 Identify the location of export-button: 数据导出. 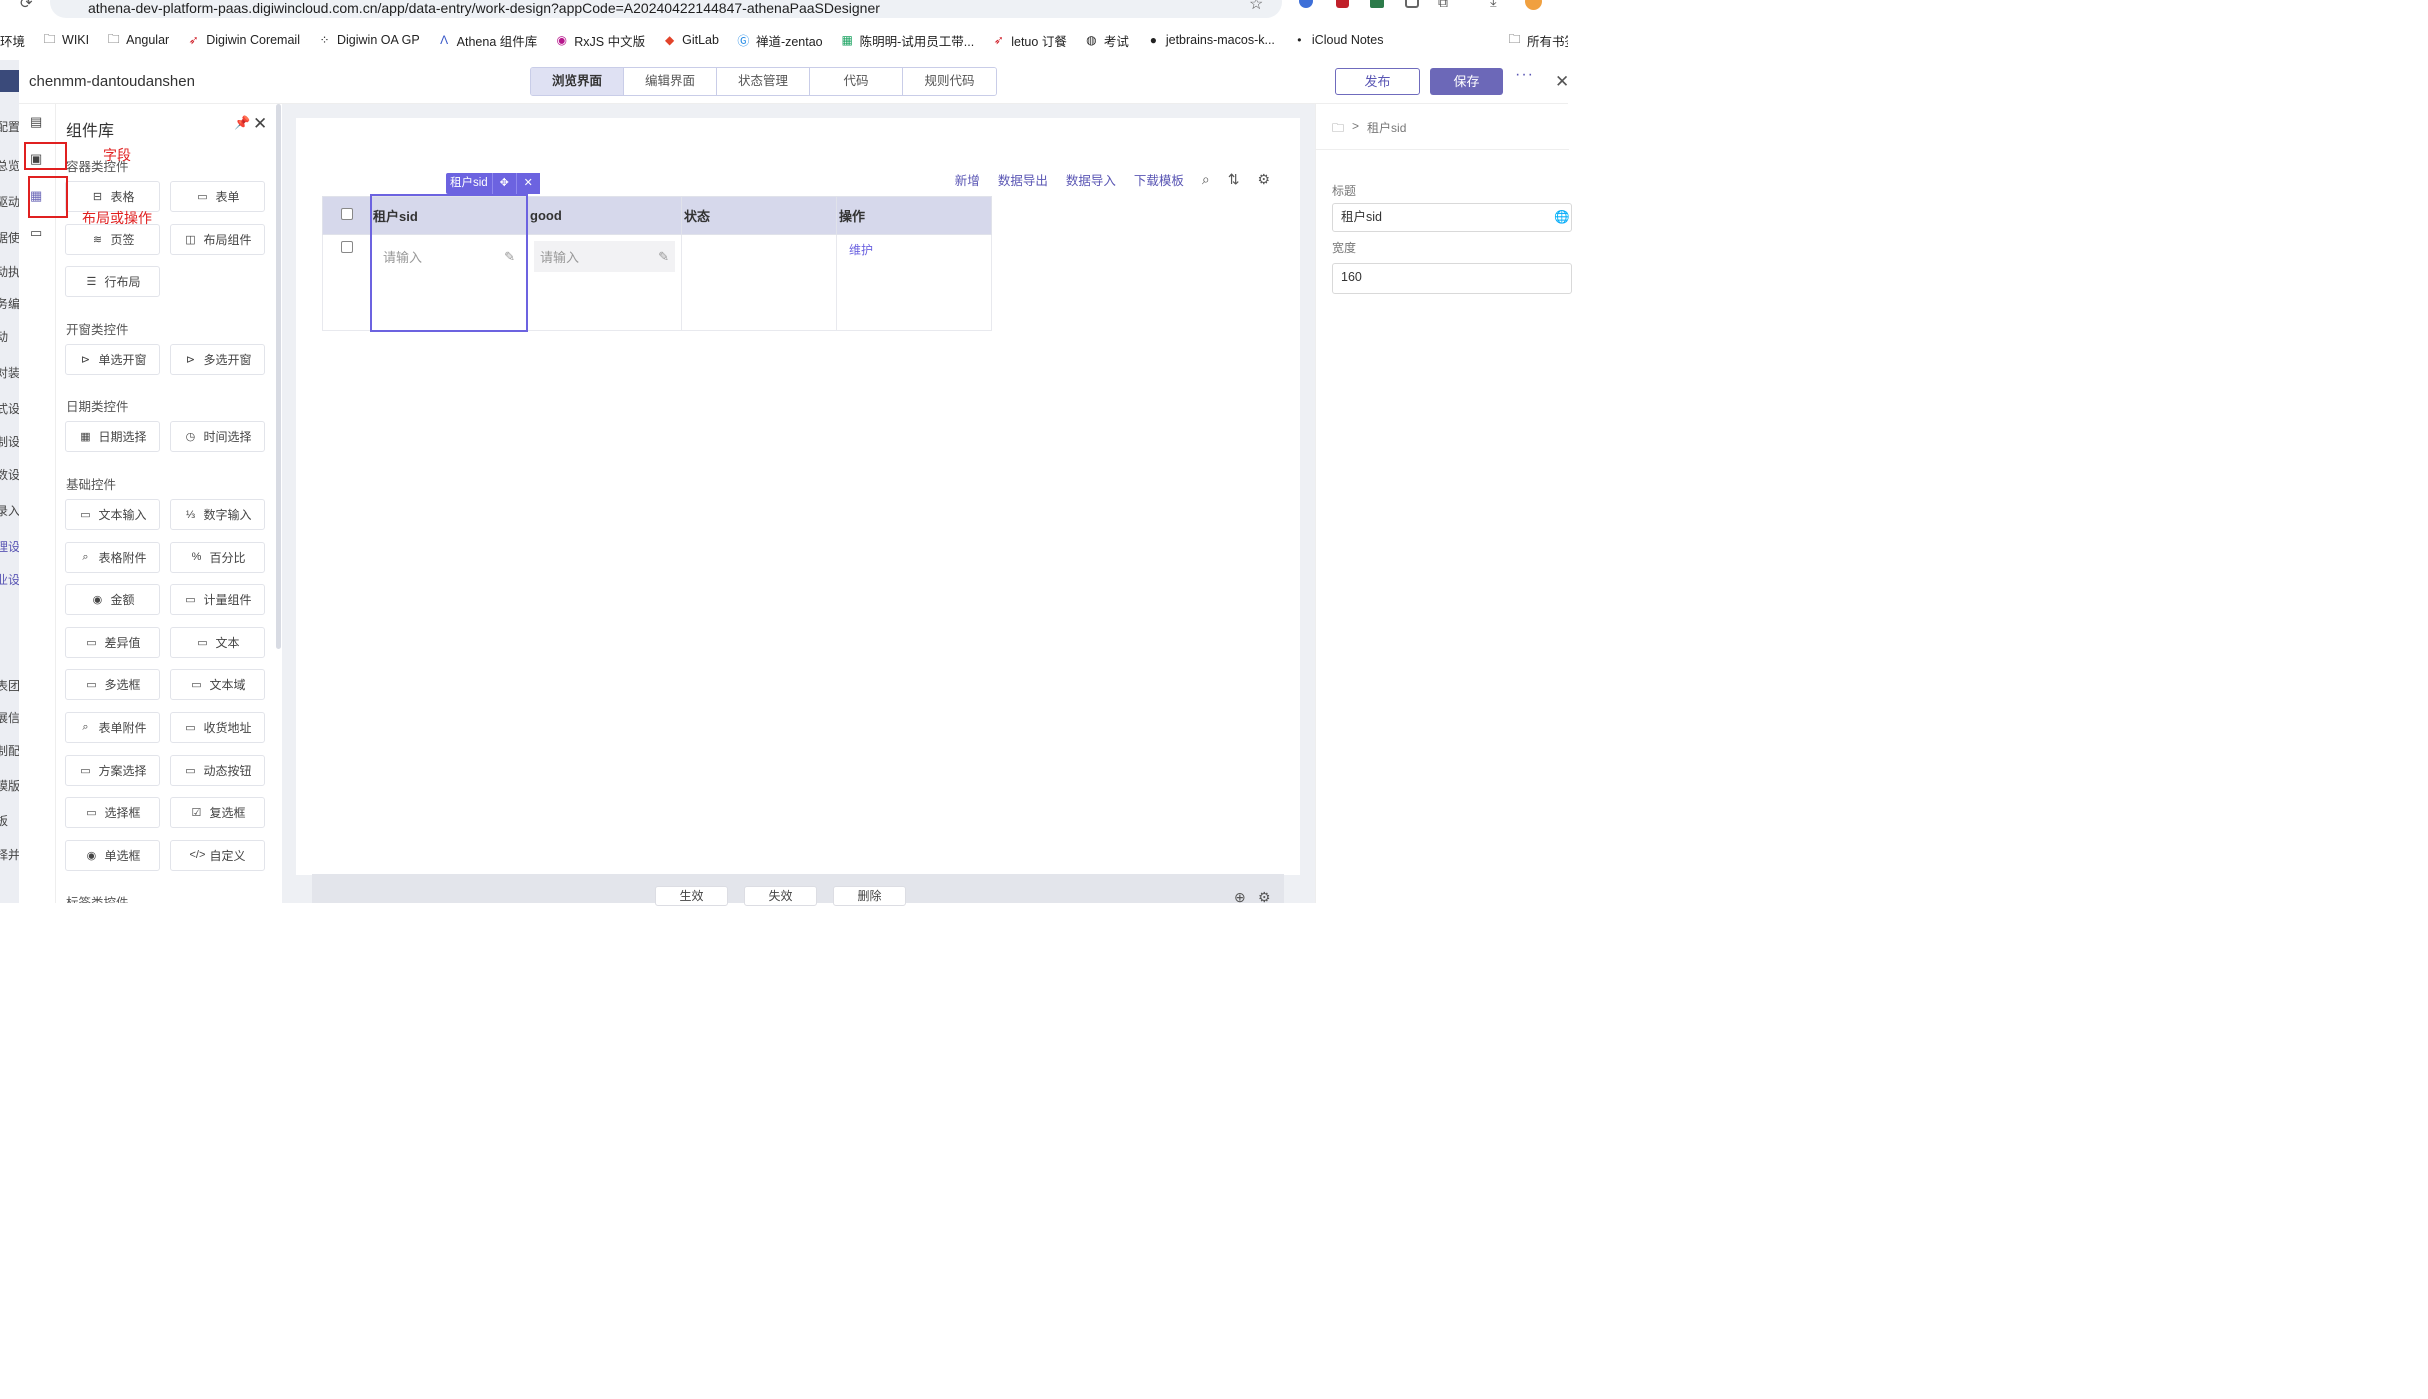
(1023, 179).